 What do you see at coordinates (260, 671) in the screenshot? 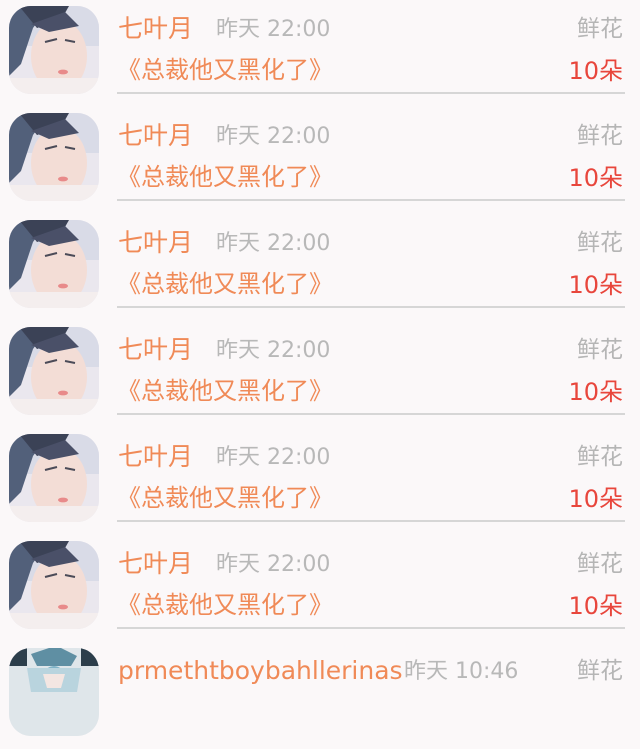
I see `user-name: prmethtboybahllerinas` at bounding box center [260, 671].